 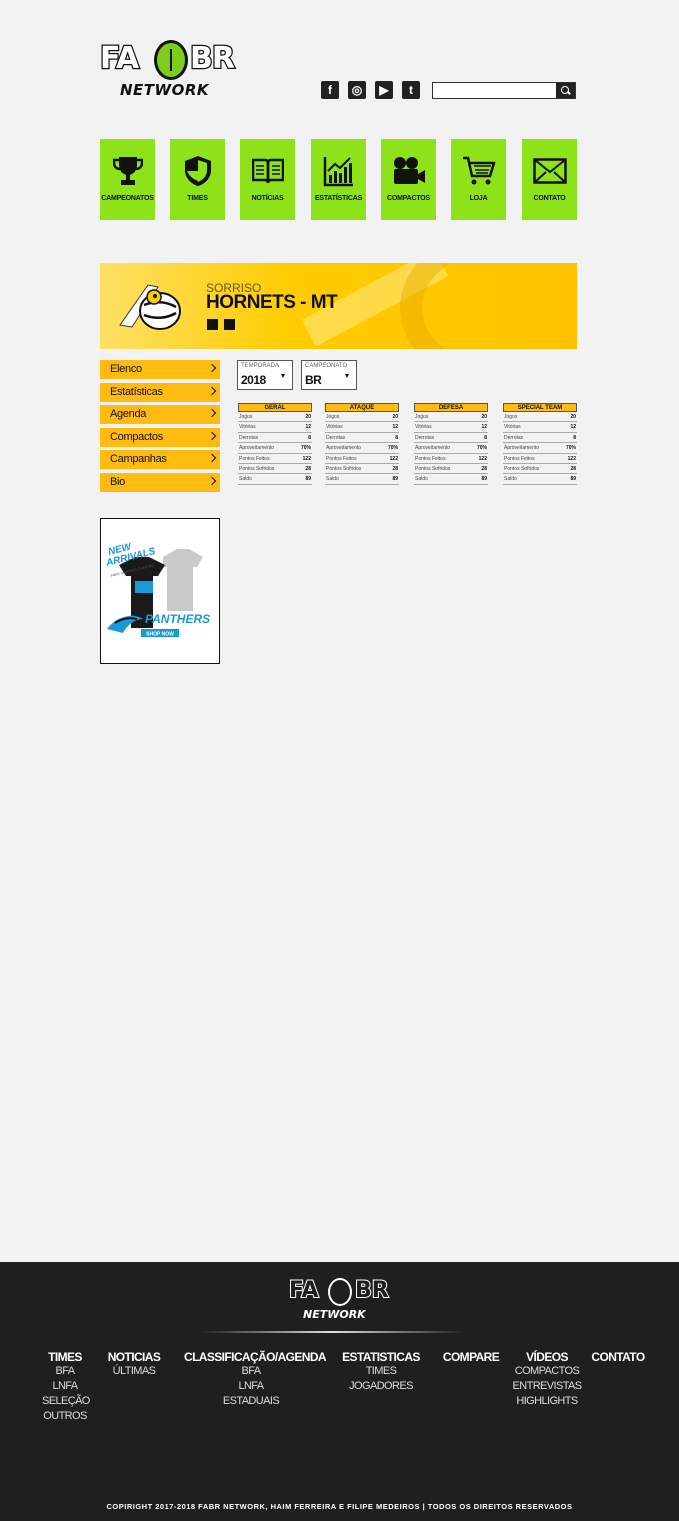 I want to click on season-select: TEMPORADA 2018, so click(x=265, y=375).